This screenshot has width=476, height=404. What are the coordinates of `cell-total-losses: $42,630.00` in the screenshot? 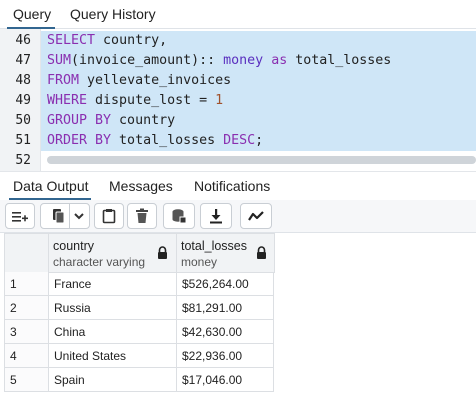 It's located at (225, 332).